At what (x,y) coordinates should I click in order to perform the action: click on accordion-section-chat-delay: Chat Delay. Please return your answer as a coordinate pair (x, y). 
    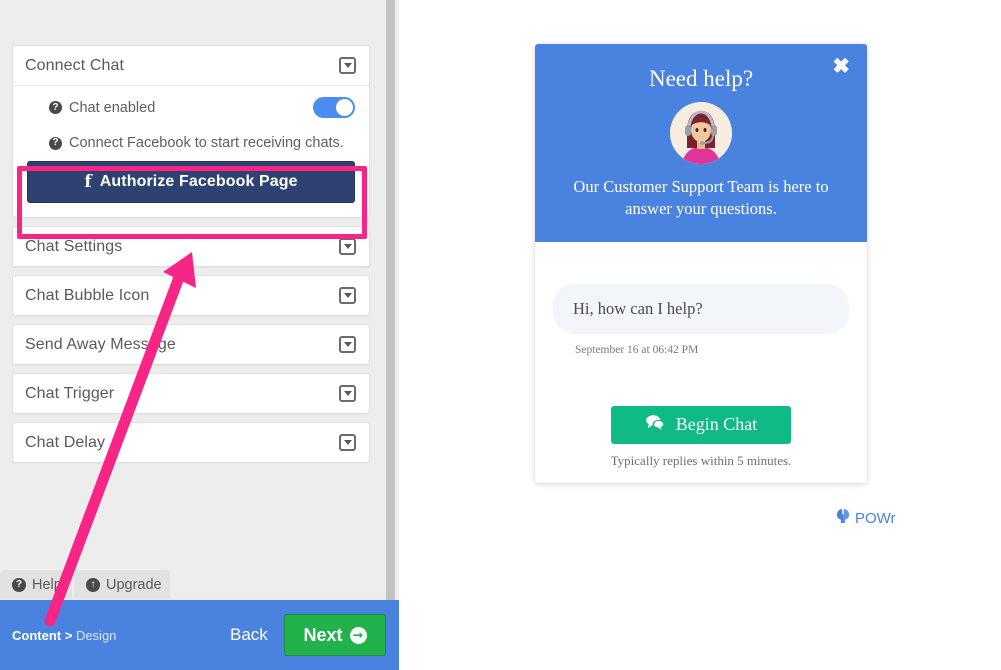
    Looking at the image, I should click on (191, 442).